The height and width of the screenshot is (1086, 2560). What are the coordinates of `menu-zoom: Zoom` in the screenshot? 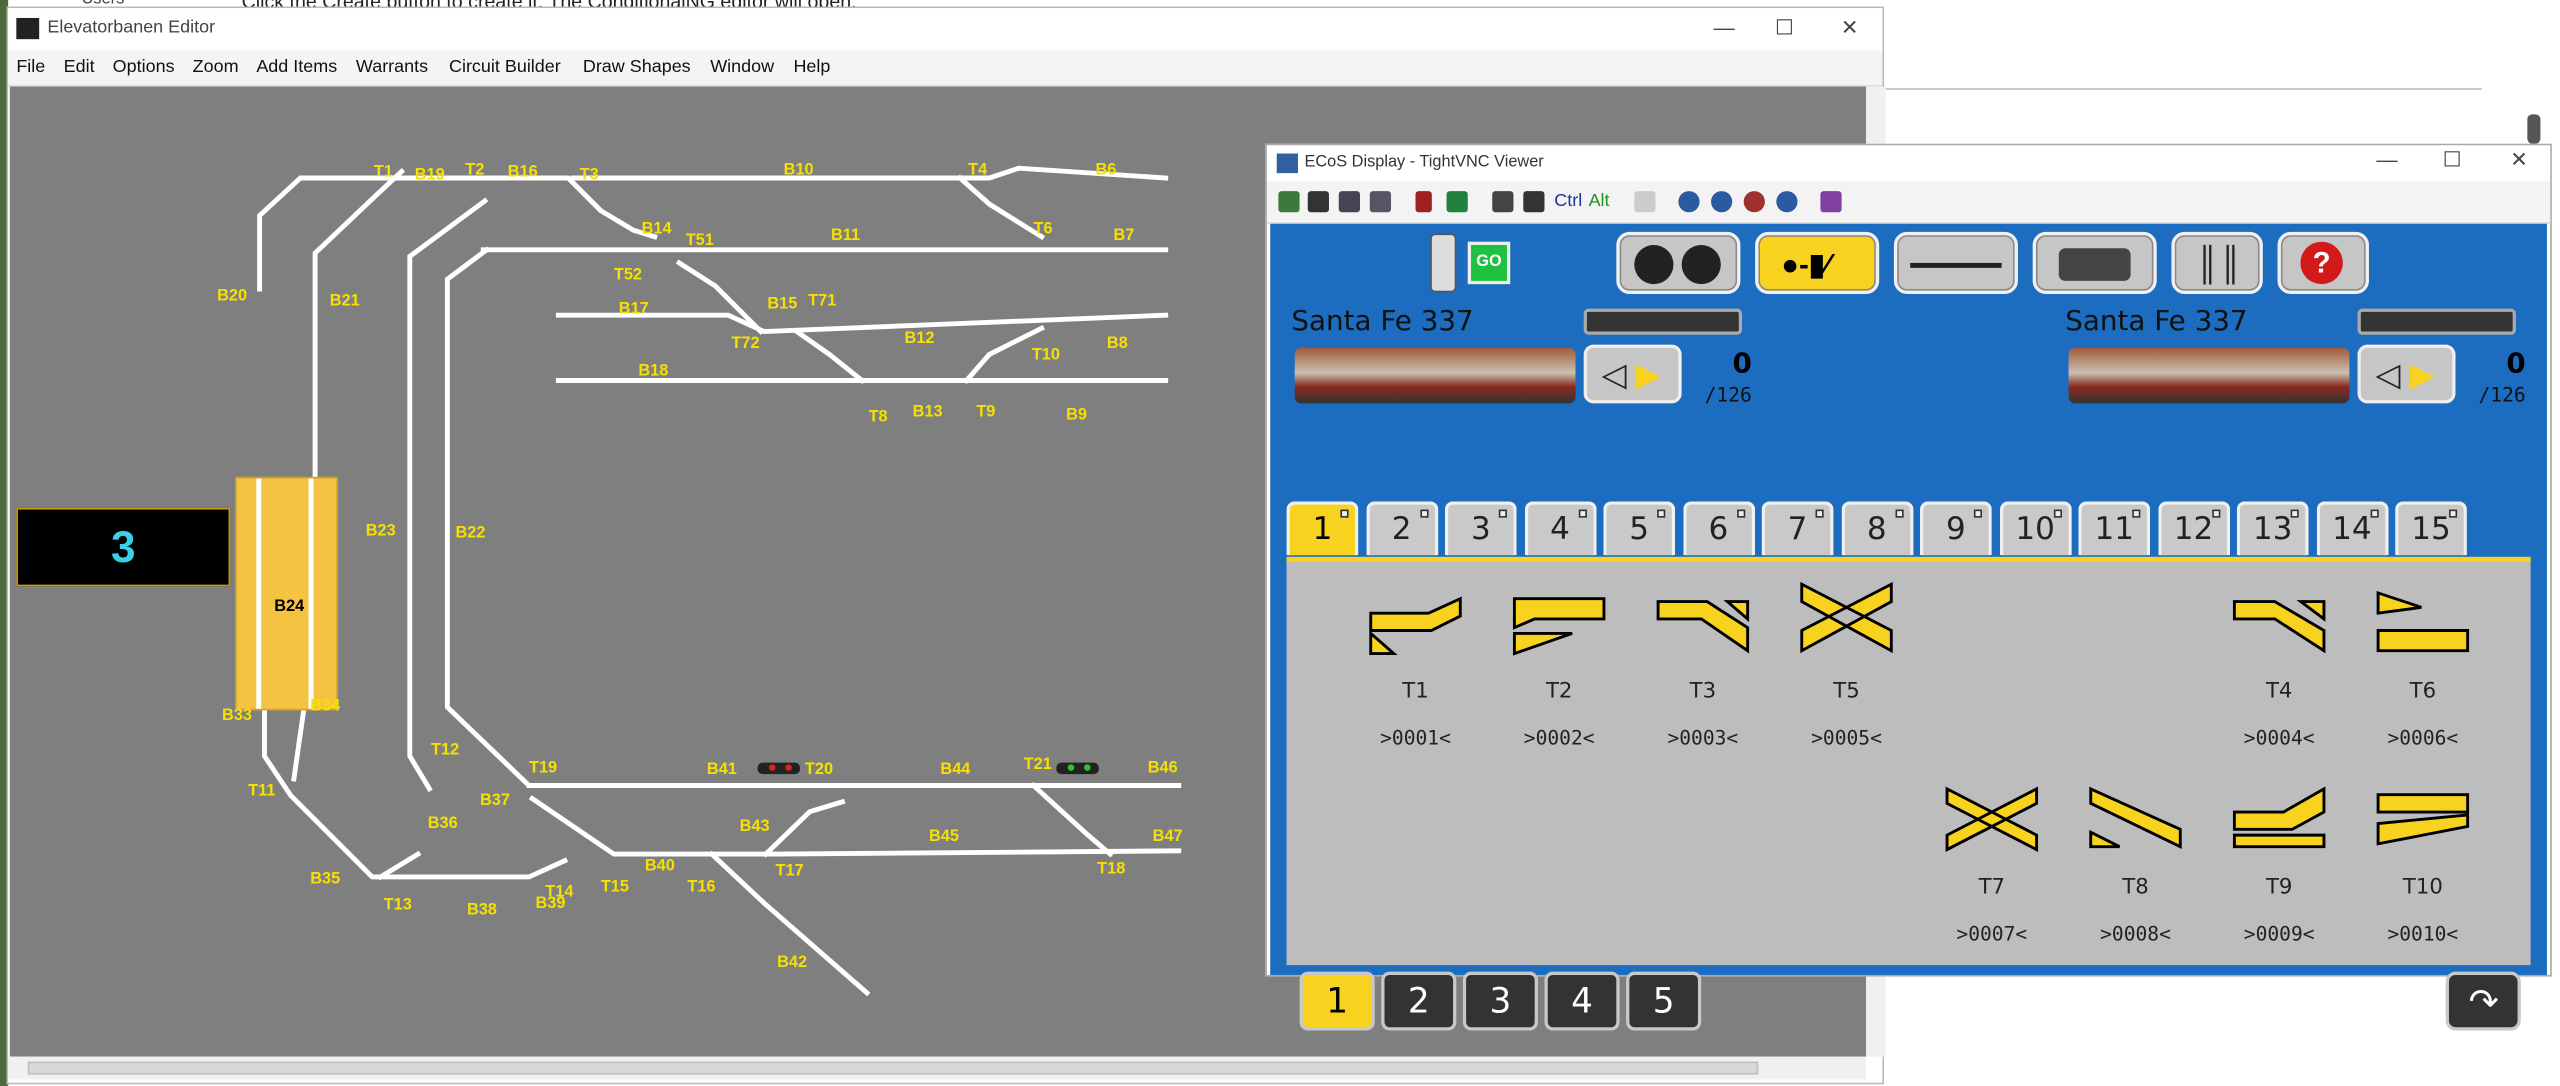 It's located at (216, 67).